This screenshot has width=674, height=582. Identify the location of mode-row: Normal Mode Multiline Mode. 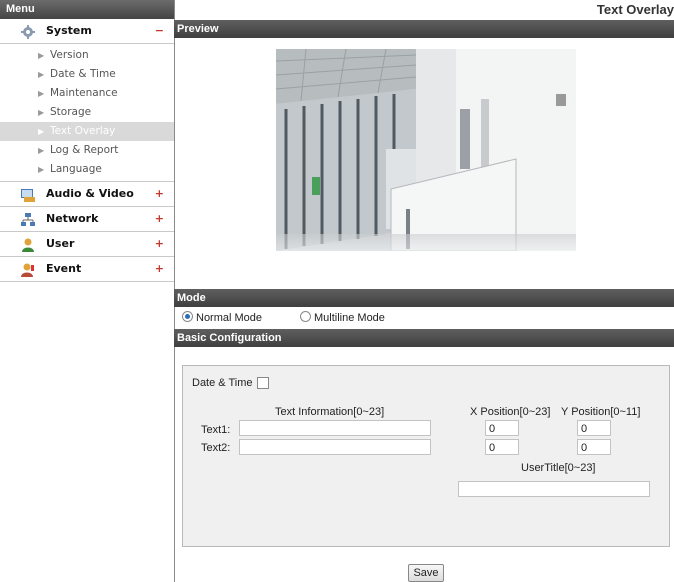
(424, 318).